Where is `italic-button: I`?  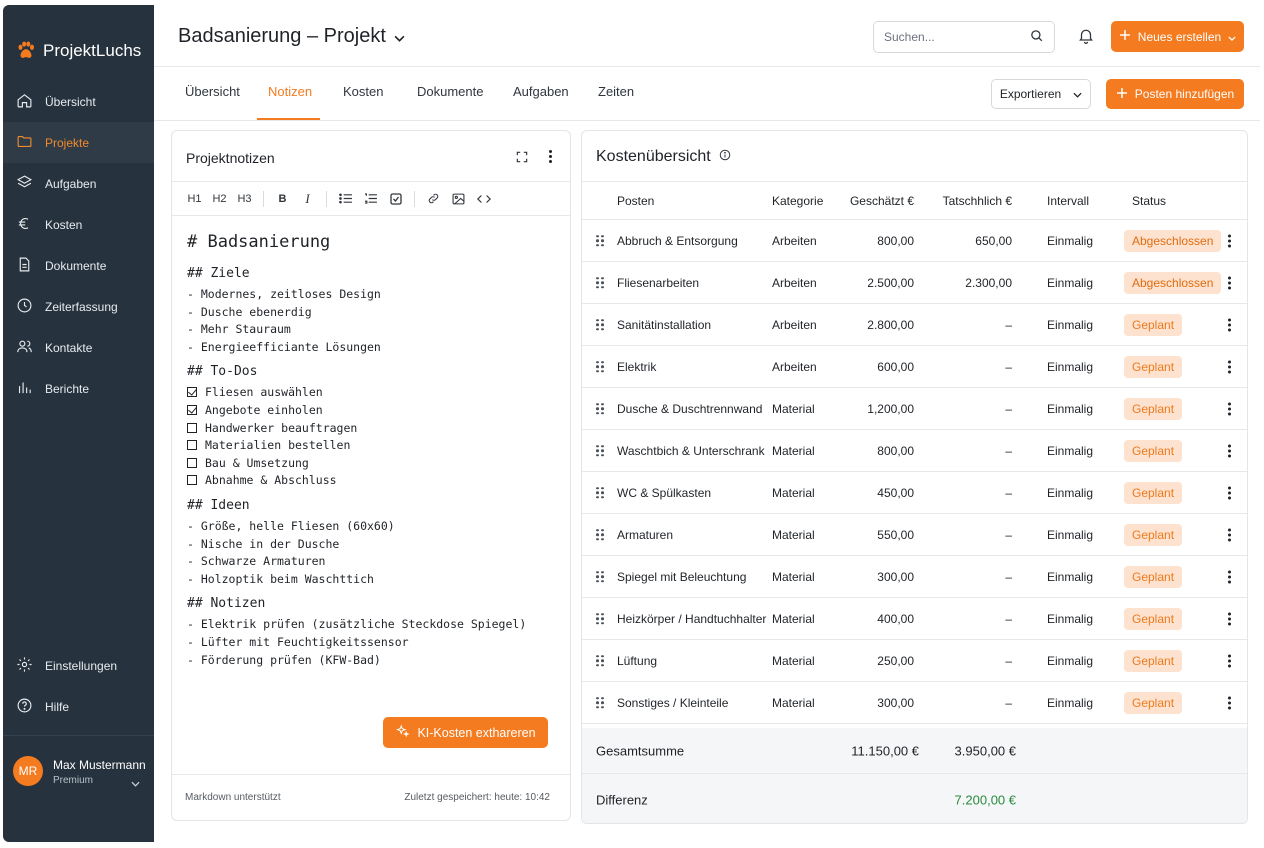
italic-button: I is located at coordinates (307, 199).